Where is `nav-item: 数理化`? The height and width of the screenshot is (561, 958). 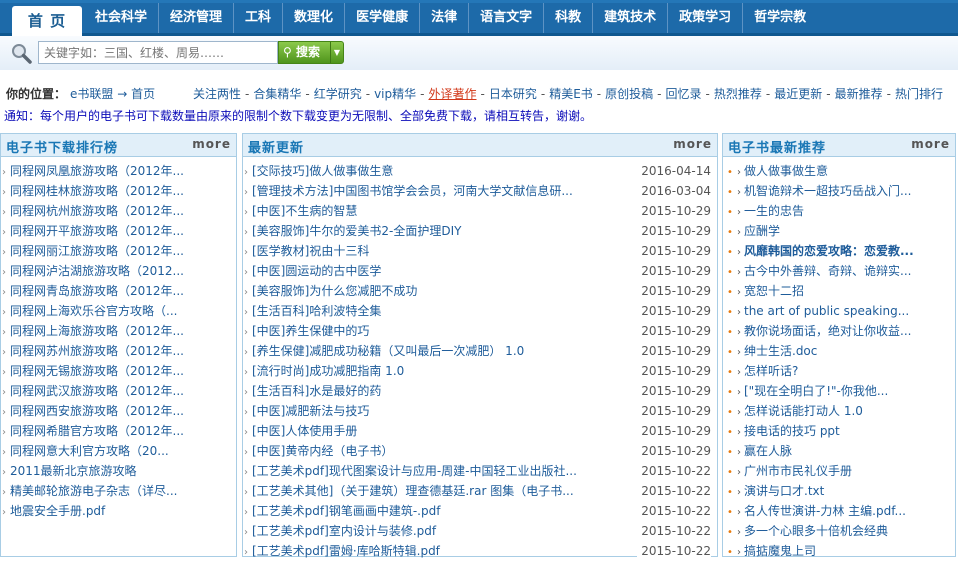 nav-item: 数理化 is located at coordinates (313, 18).